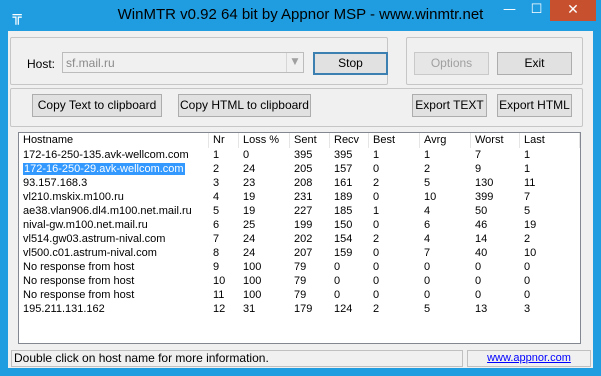 The width and height of the screenshot is (601, 376). Describe the element at coordinates (573, 10) in the screenshot. I see `close-button: ✕` at that location.